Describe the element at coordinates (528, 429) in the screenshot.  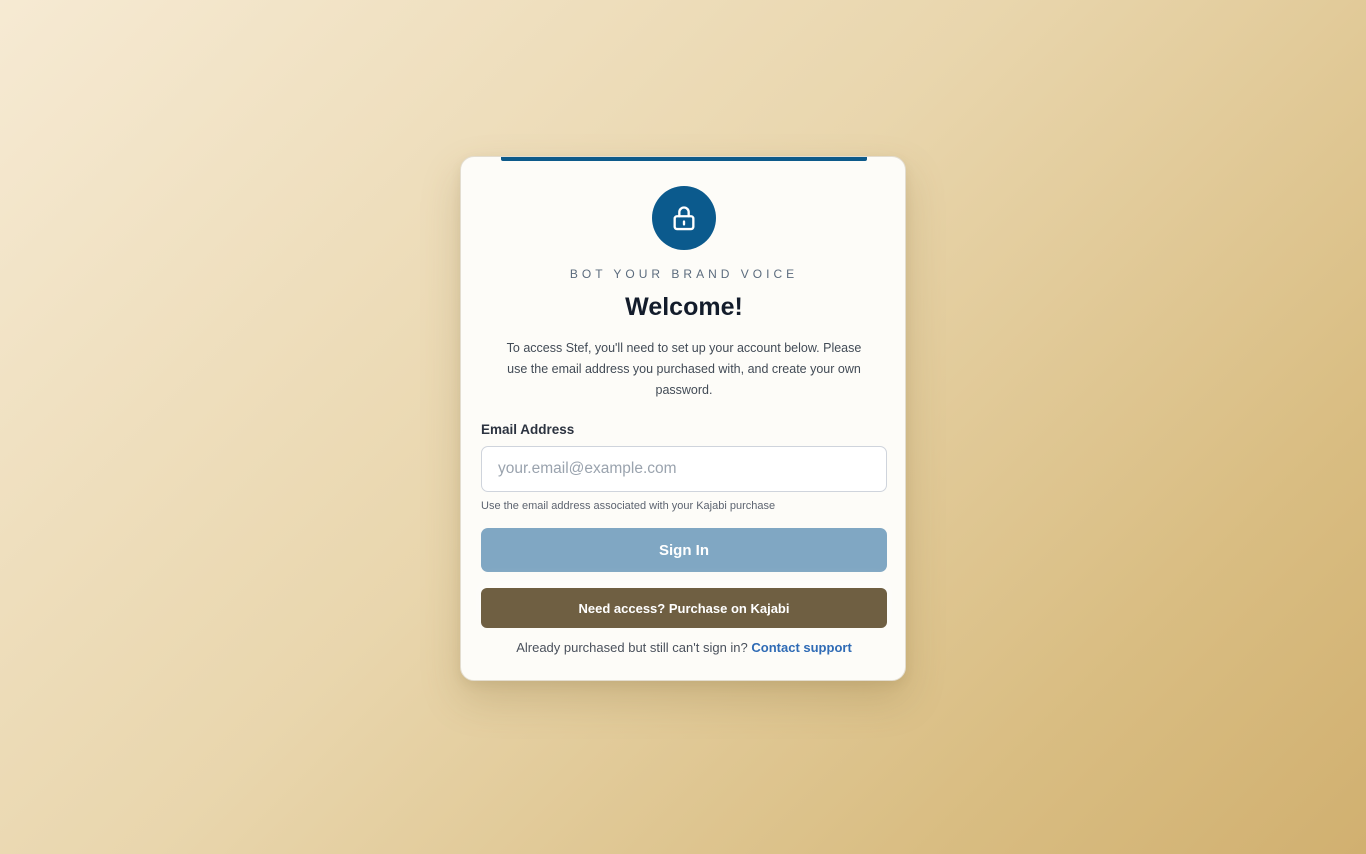
I see `email-label: Email Address` at that location.